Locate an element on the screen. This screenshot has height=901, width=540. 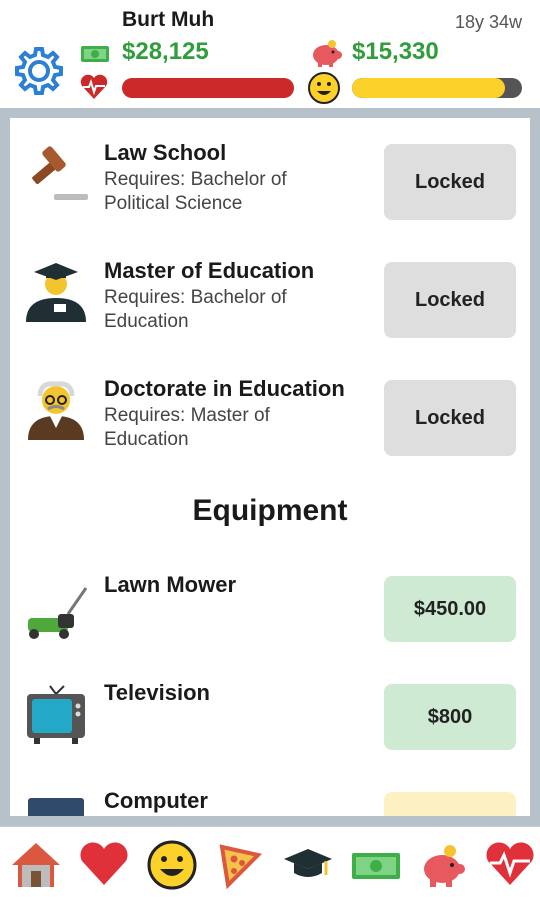
savings-balance: $15,330 is located at coordinates (395, 51).